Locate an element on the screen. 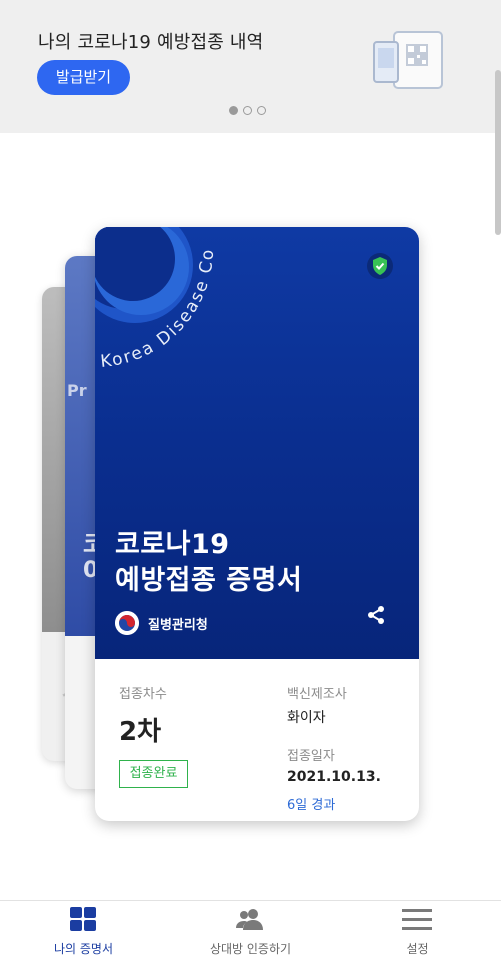 The image size is (501, 960). taegeuk-logo-icon is located at coordinates (127, 623).